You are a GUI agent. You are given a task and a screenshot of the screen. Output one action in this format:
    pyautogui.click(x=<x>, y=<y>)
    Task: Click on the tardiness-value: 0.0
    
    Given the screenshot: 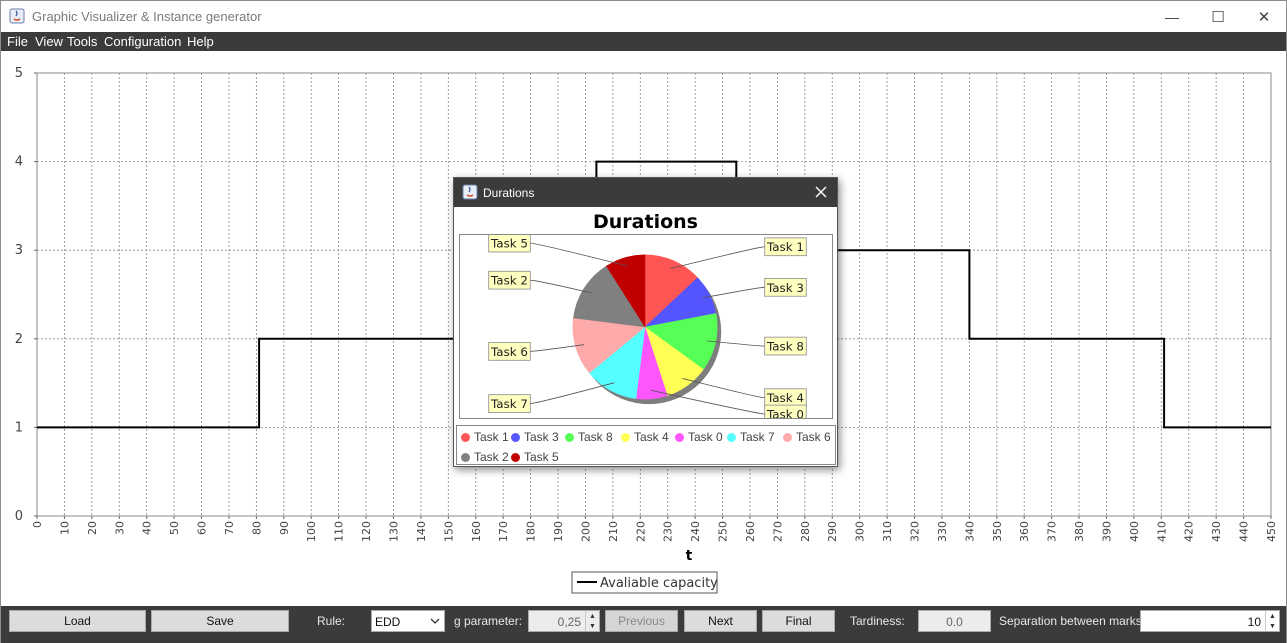 What is the action you would take?
    pyautogui.click(x=954, y=622)
    